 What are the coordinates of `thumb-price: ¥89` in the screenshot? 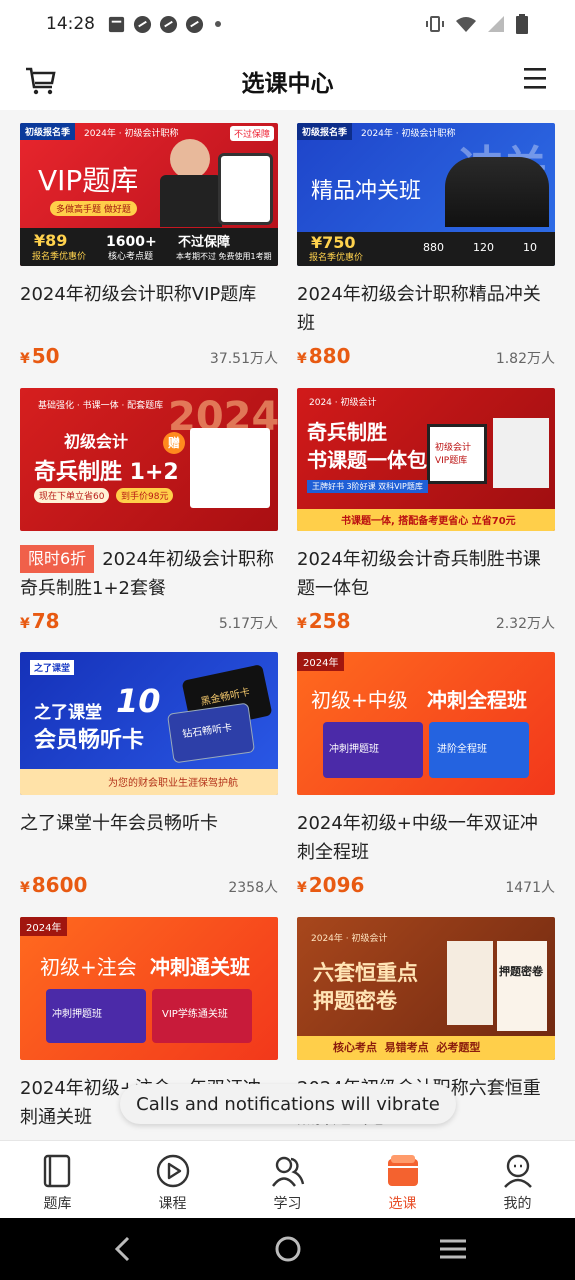 It's located at (51, 240).